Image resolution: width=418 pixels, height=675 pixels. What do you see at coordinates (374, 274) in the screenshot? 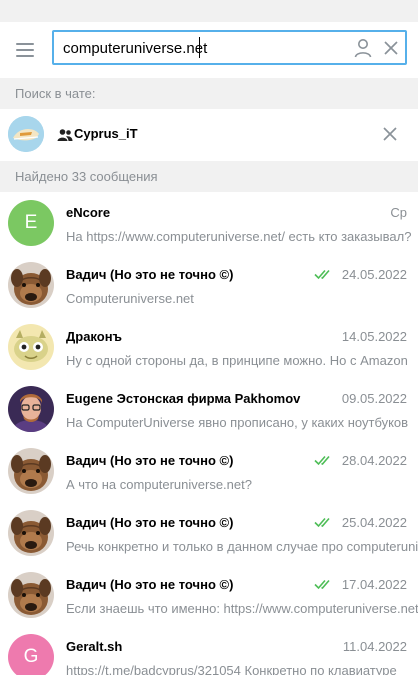
I see `result-date: 24.05.2022` at bounding box center [374, 274].